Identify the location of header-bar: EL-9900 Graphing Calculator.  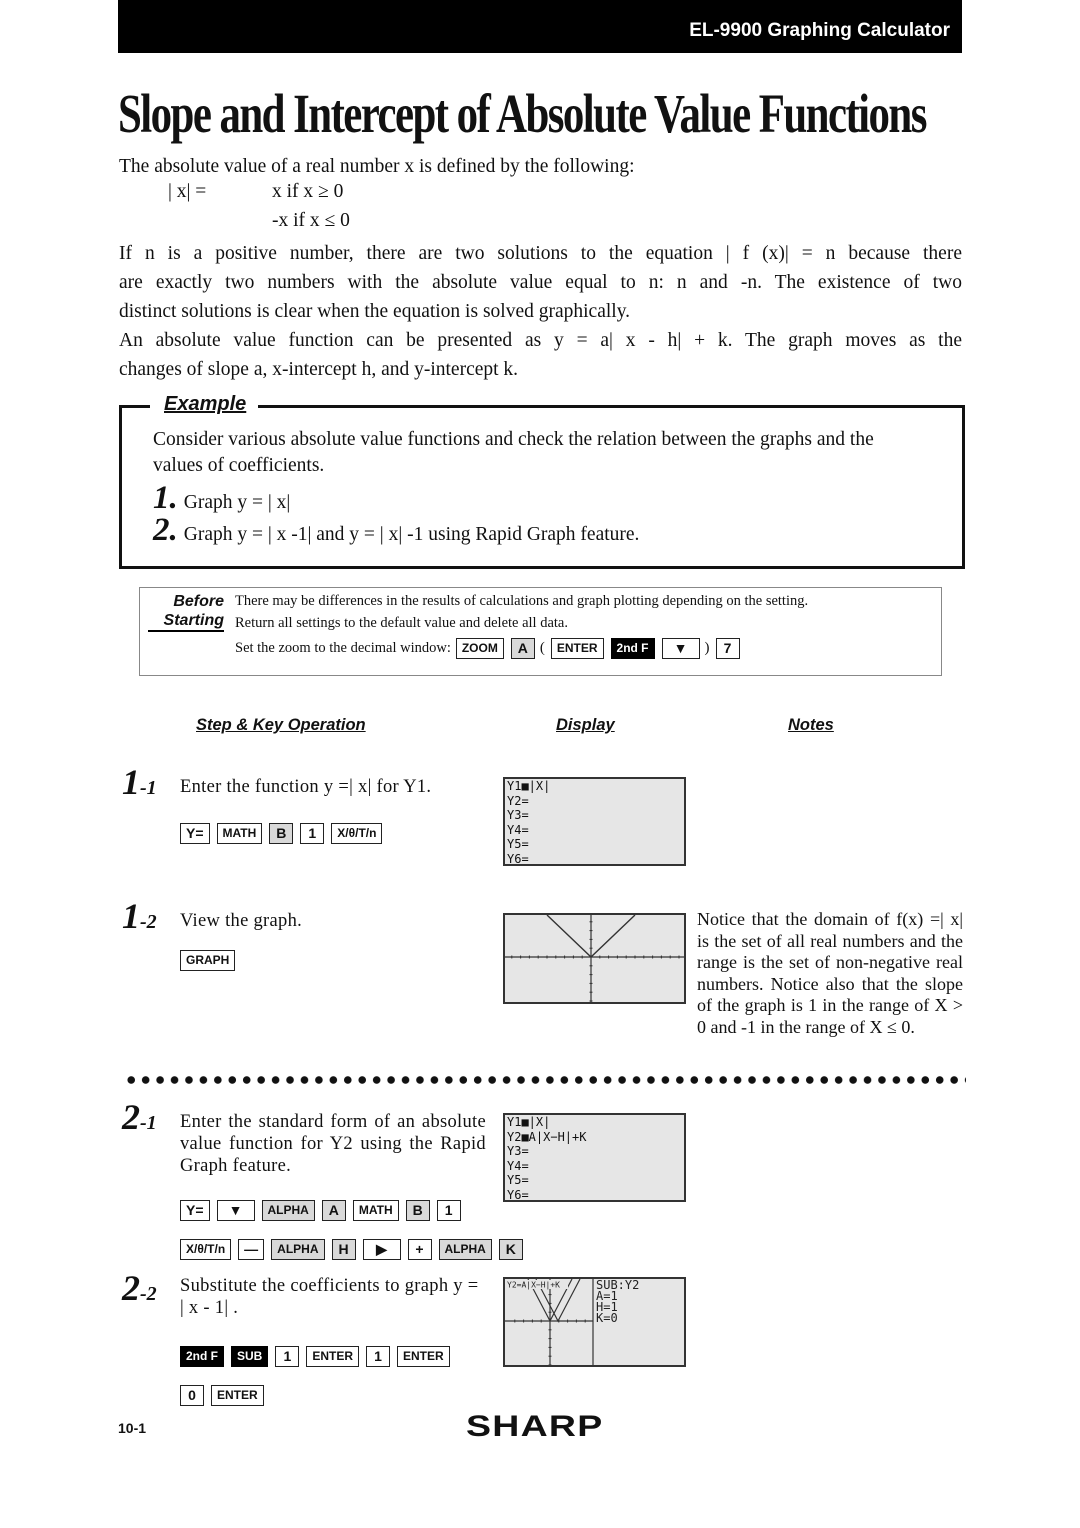
(540, 26).